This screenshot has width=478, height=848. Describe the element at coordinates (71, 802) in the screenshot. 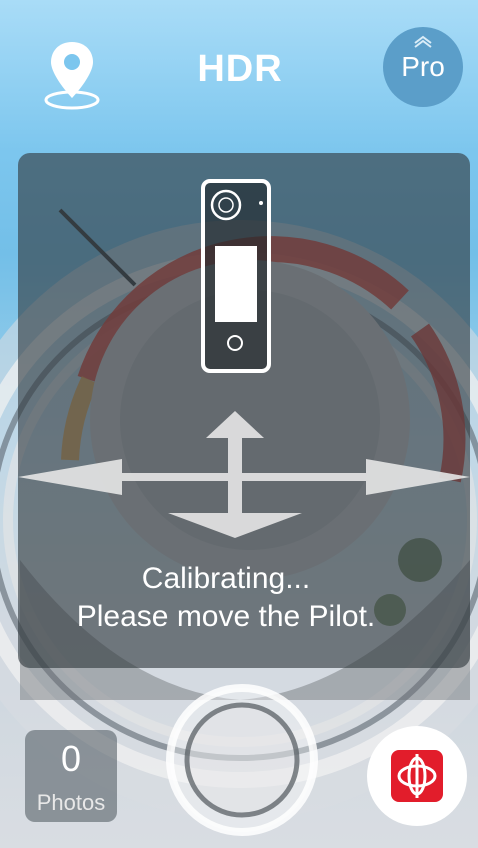

I see `photos-label: Photos` at that location.